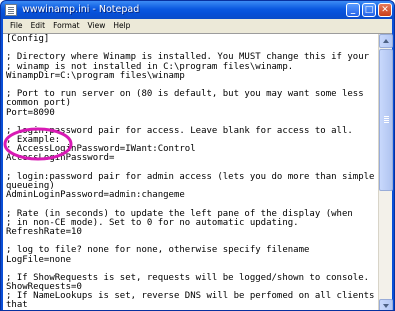  I want to click on text-line: AdminLoginPassword=admin:changeme, so click(95, 195).